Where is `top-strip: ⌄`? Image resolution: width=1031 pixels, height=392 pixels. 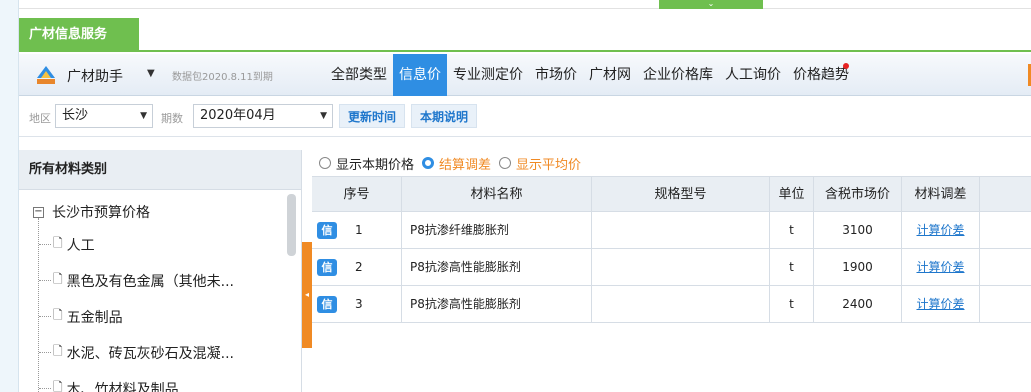 top-strip: ⌄ is located at coordinates (525, 4).